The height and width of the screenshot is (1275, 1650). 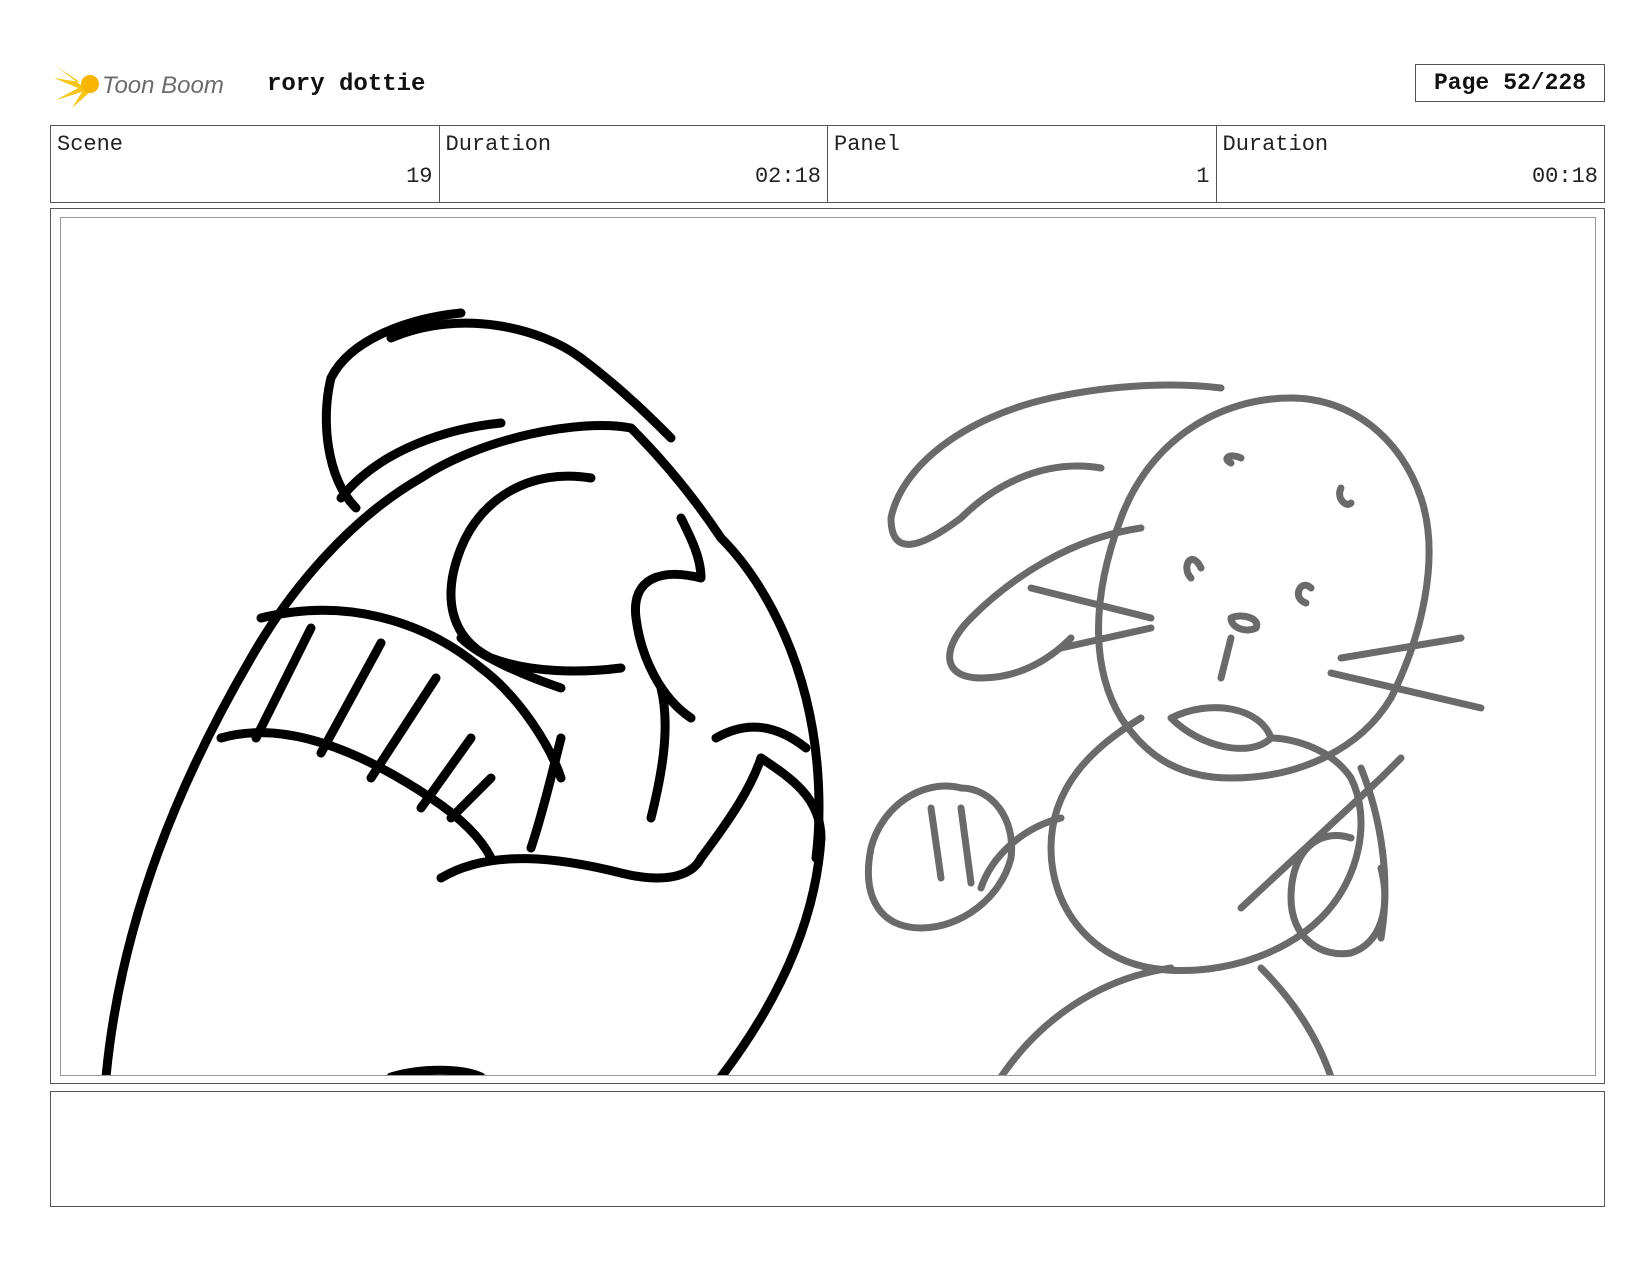 What do you see at coordinates (1545, 83) in the screenshot?
I see `page-number: 52/228` at bounding box center [1545, 83].